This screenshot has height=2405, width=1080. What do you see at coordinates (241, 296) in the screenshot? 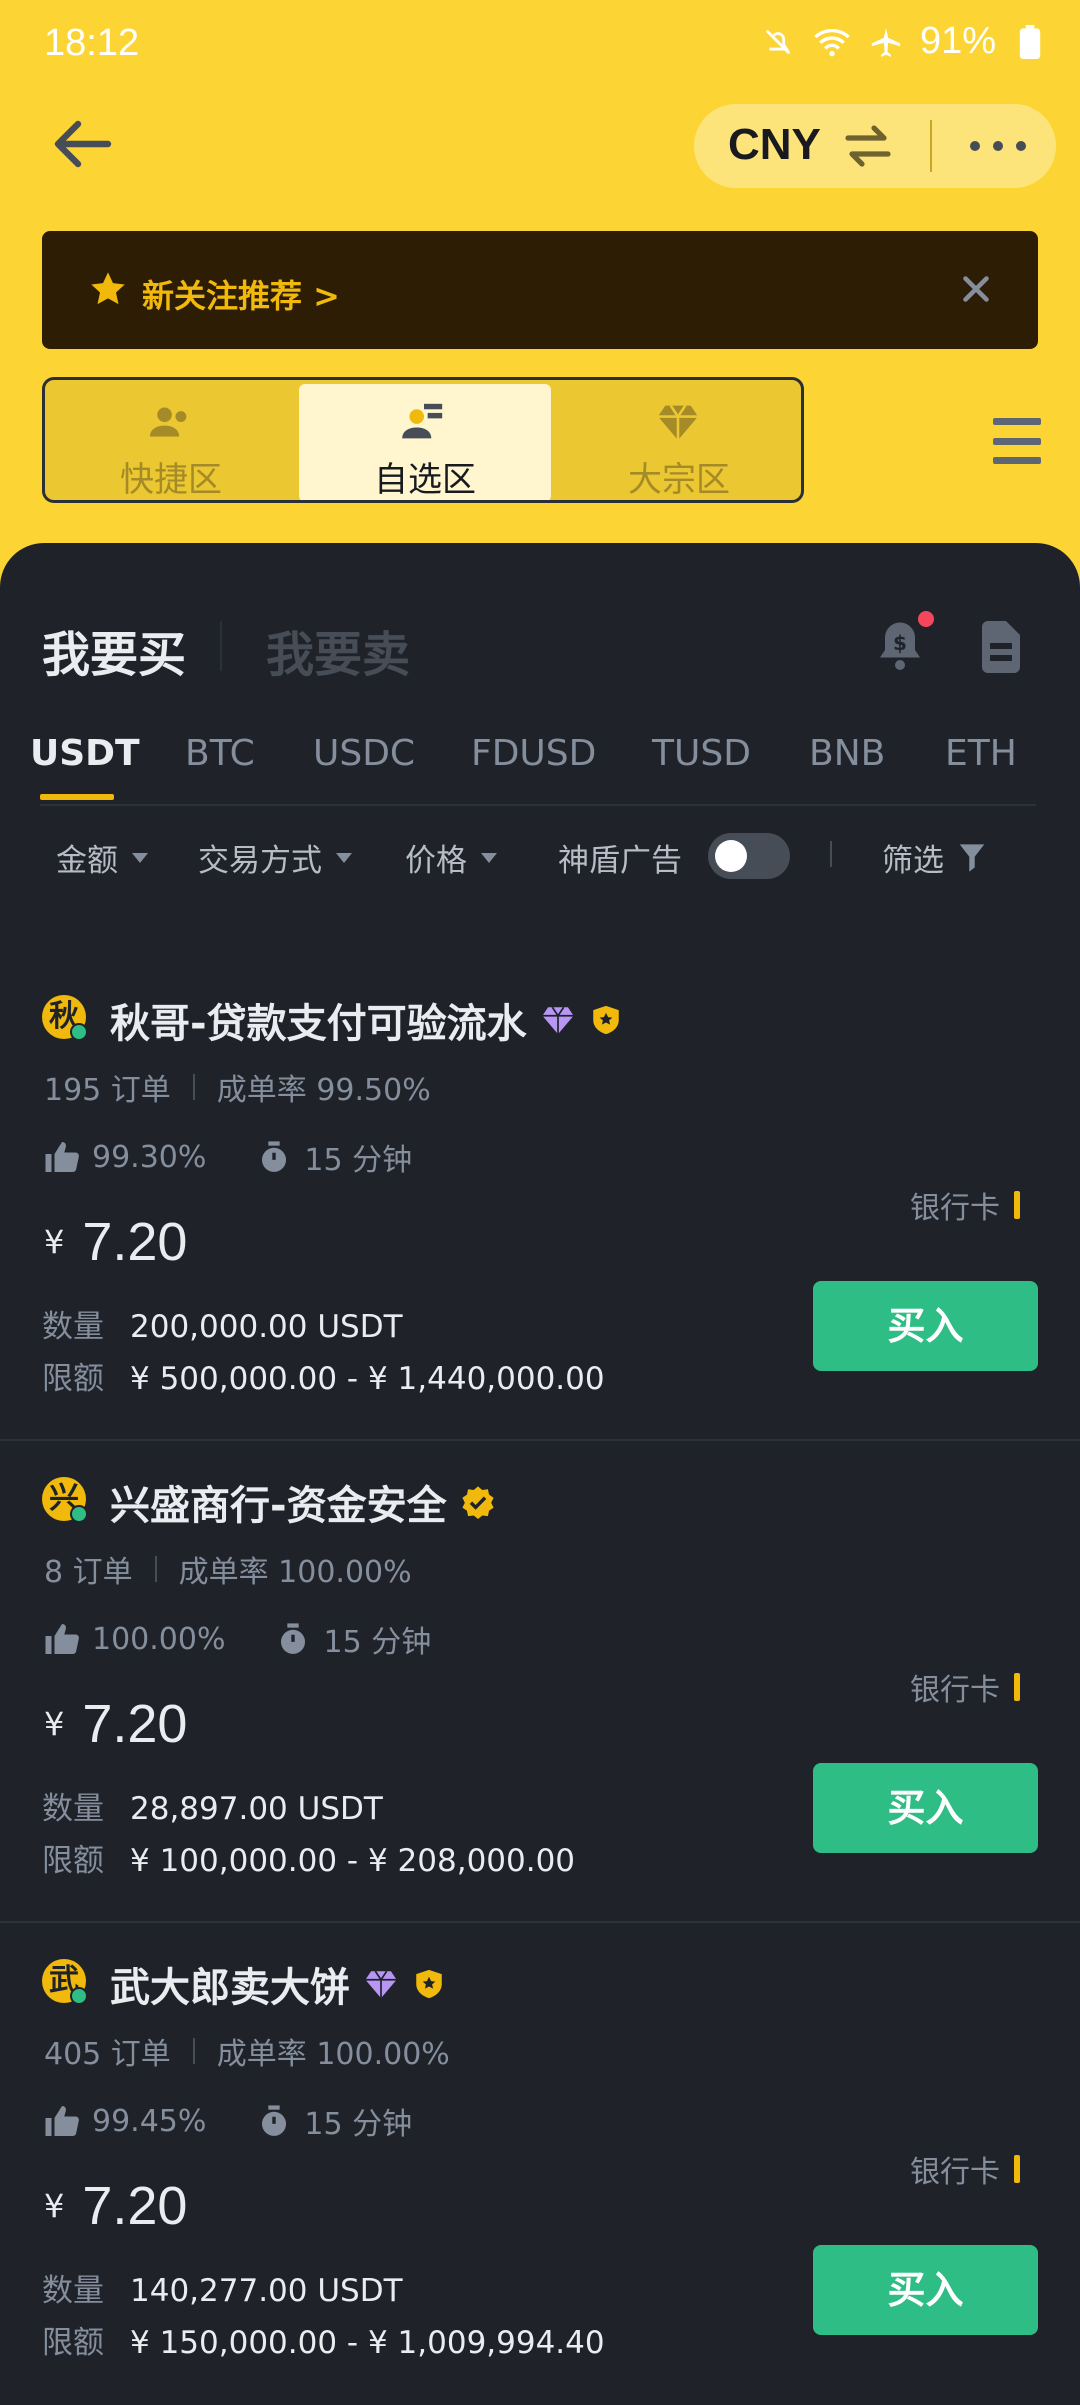
I see `banner-text: 新关注推荐 >` at bounding box center [241, 296].